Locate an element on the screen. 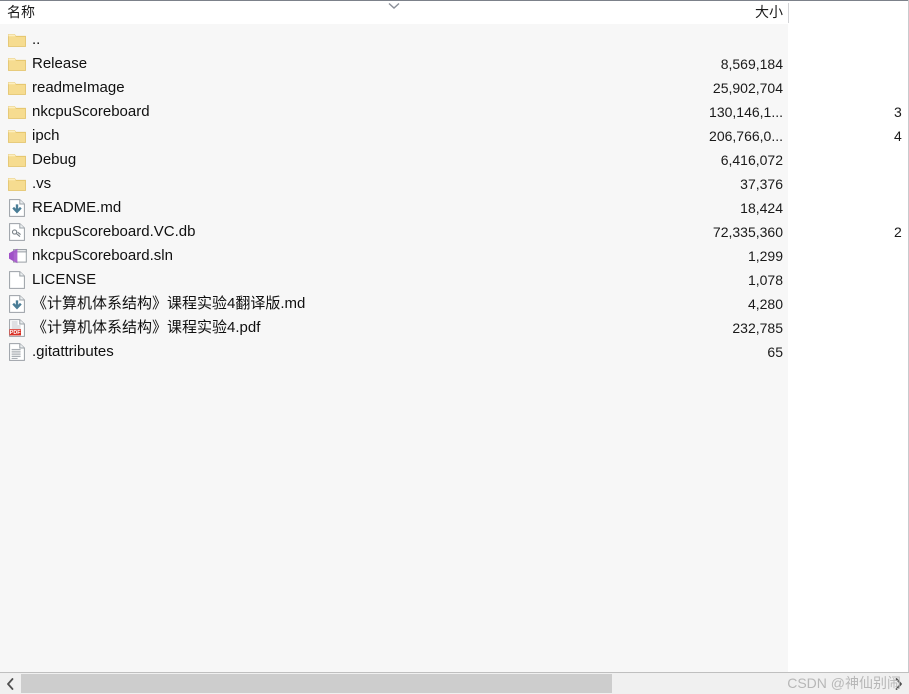  table-row: readmeImage 25,902,704 is located at coordinates (454, 88).